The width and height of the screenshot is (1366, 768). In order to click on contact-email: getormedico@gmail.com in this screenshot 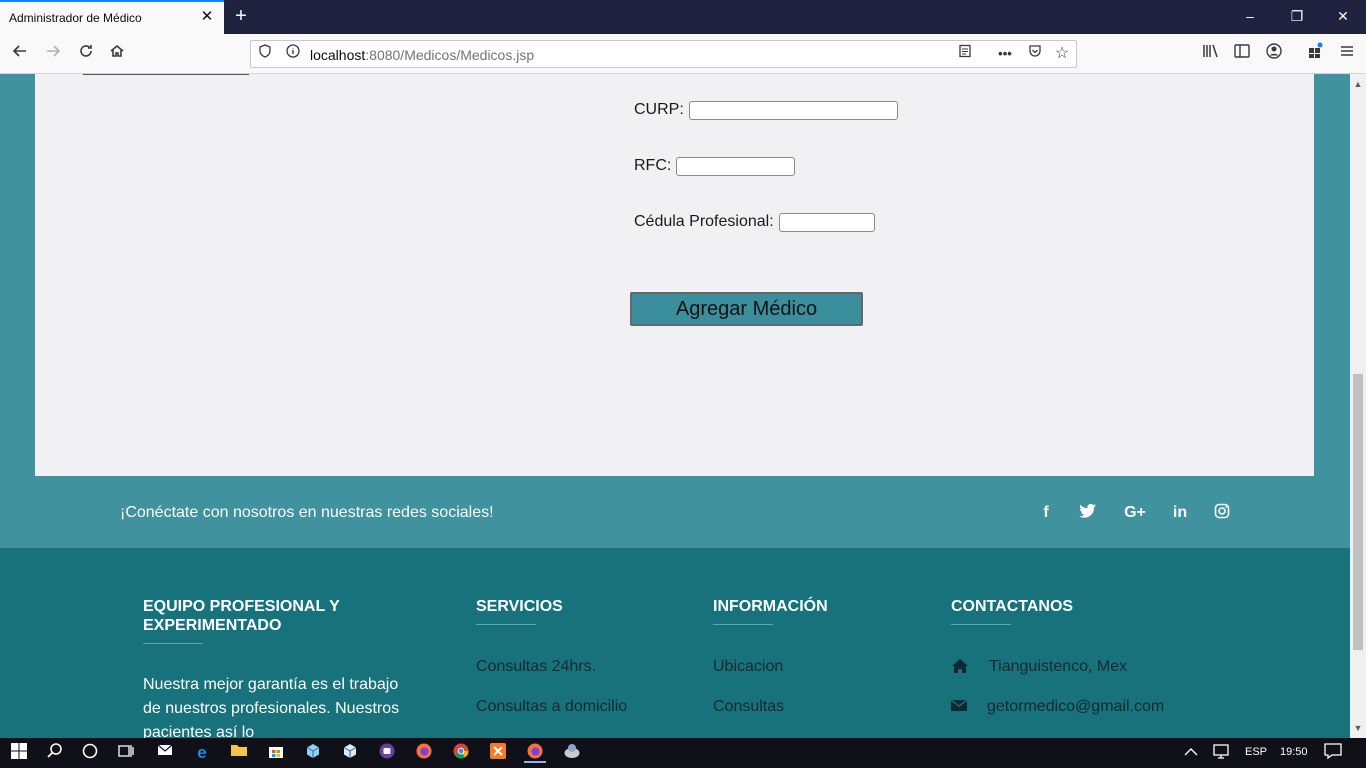, I will do `click(1075, 707)`.